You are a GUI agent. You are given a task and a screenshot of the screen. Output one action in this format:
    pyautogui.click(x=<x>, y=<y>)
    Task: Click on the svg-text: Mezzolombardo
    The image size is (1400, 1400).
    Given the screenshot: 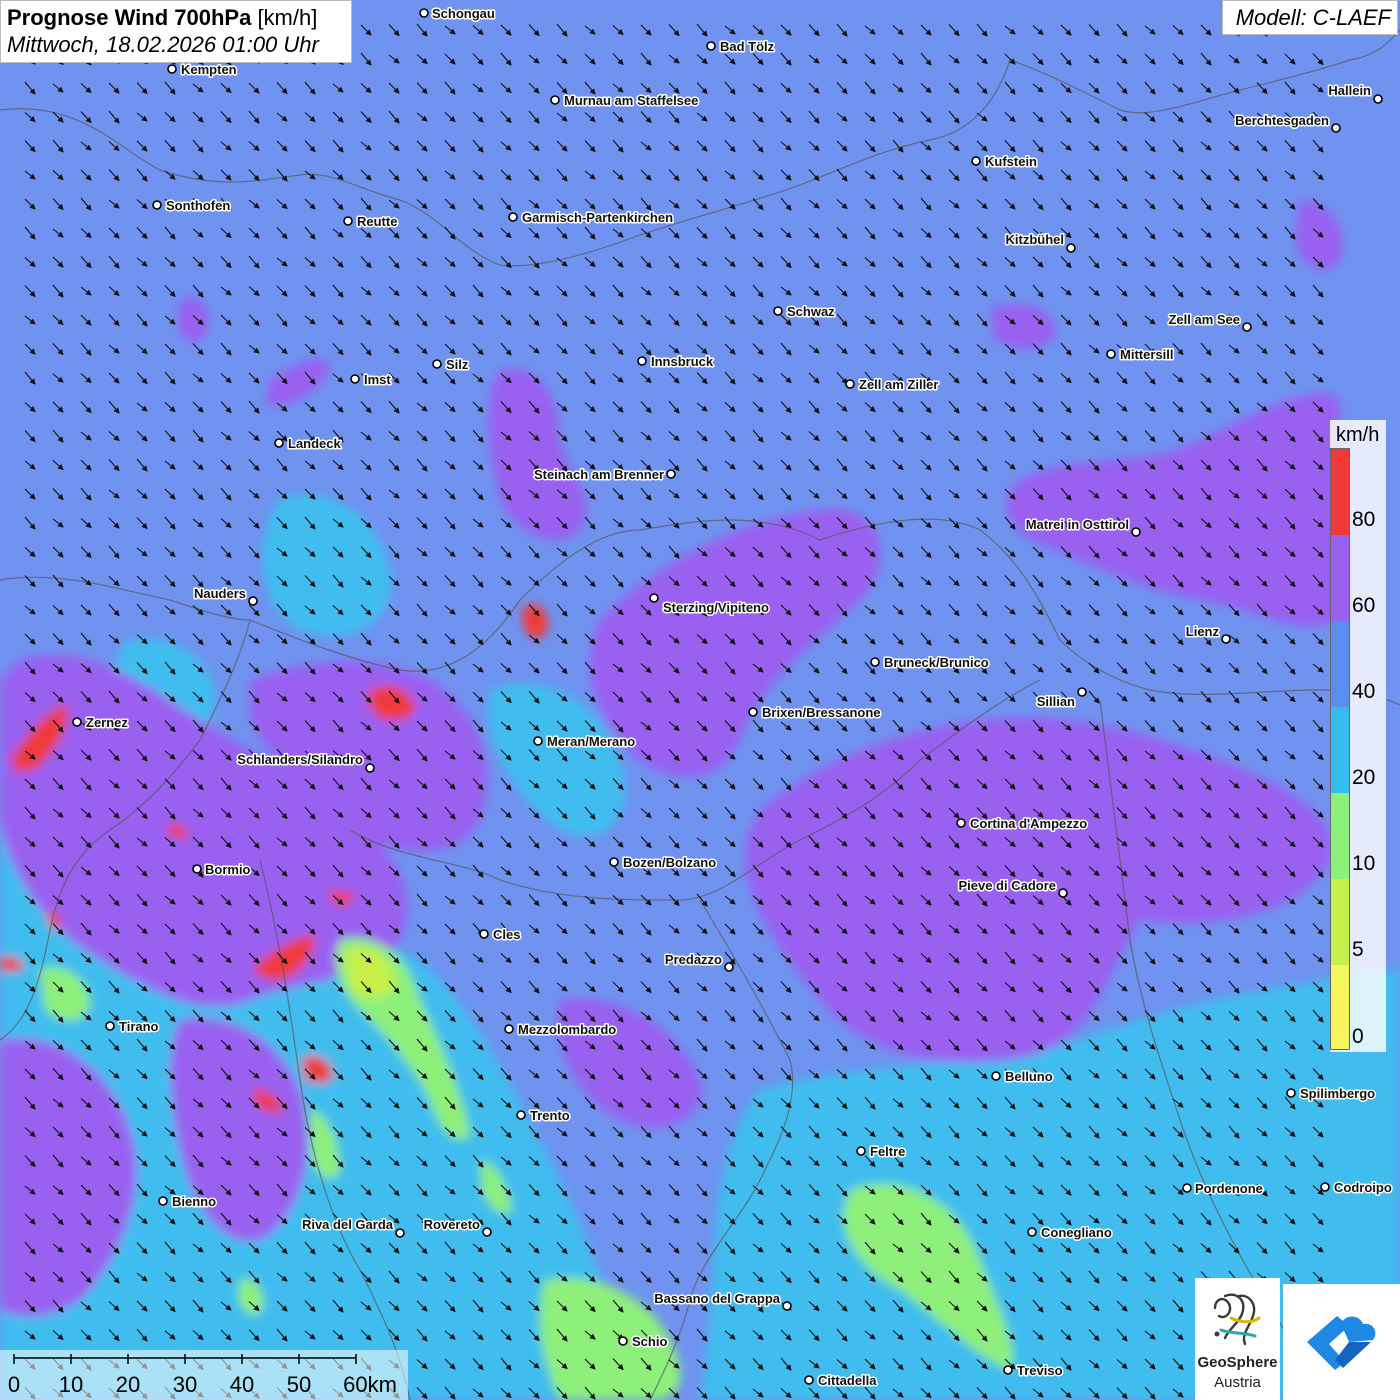 What is the action you would take?
    pyautogui.click(x=567, y=1029)
    